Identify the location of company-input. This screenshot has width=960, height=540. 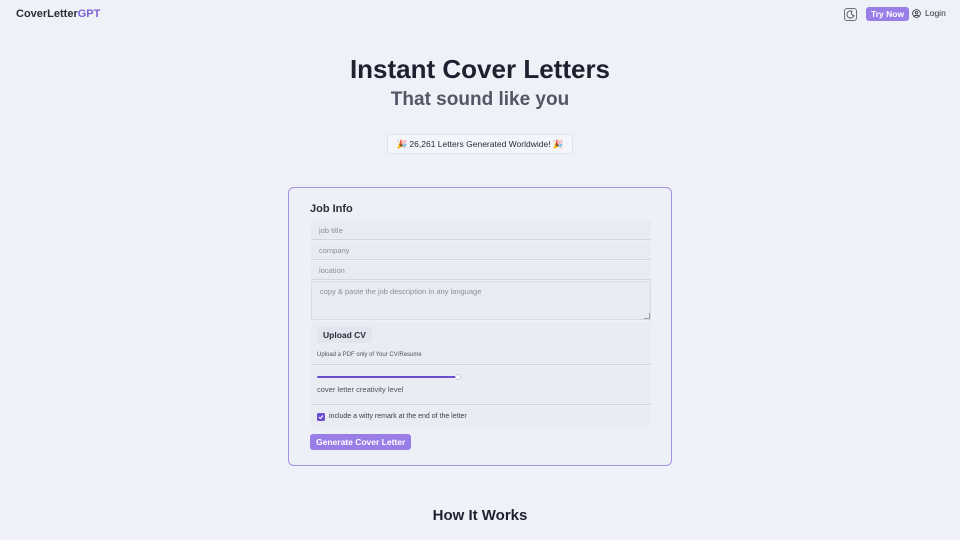
(481, 250).